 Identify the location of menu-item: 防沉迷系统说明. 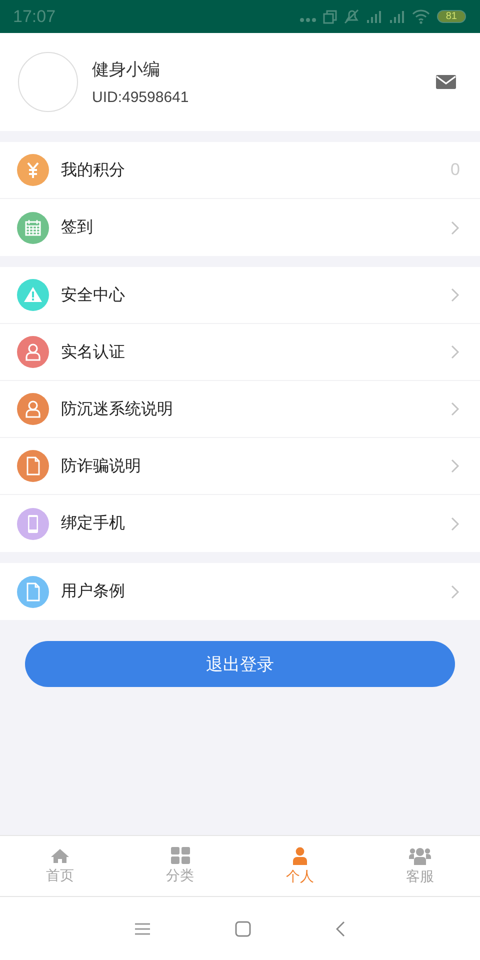
(240, 409).